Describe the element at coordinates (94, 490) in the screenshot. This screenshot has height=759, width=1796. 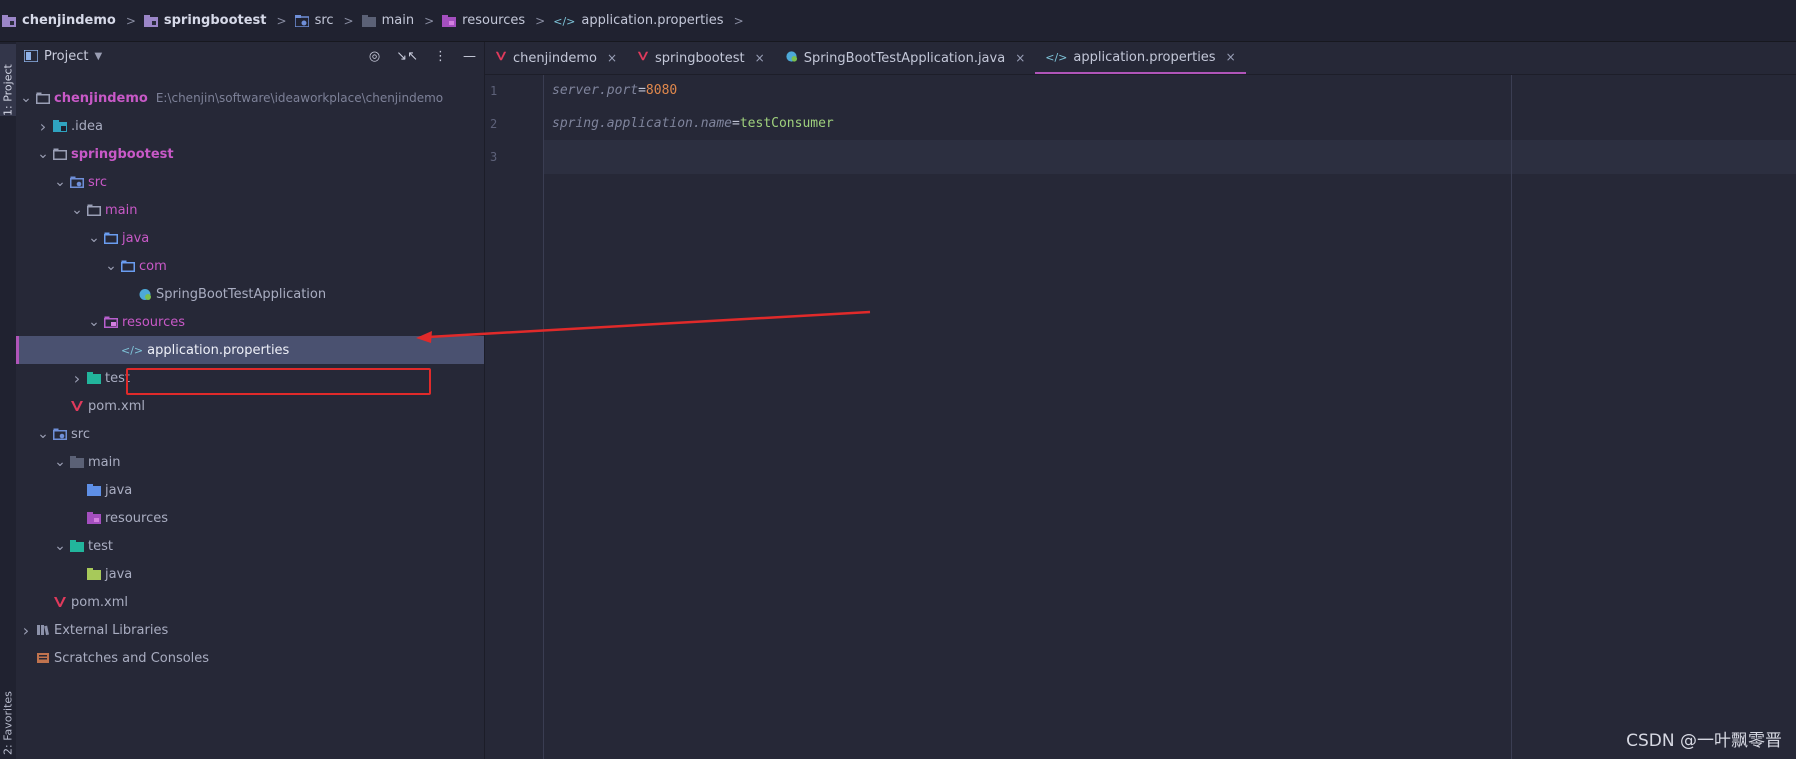
I see `java-folder-icon` at that location.